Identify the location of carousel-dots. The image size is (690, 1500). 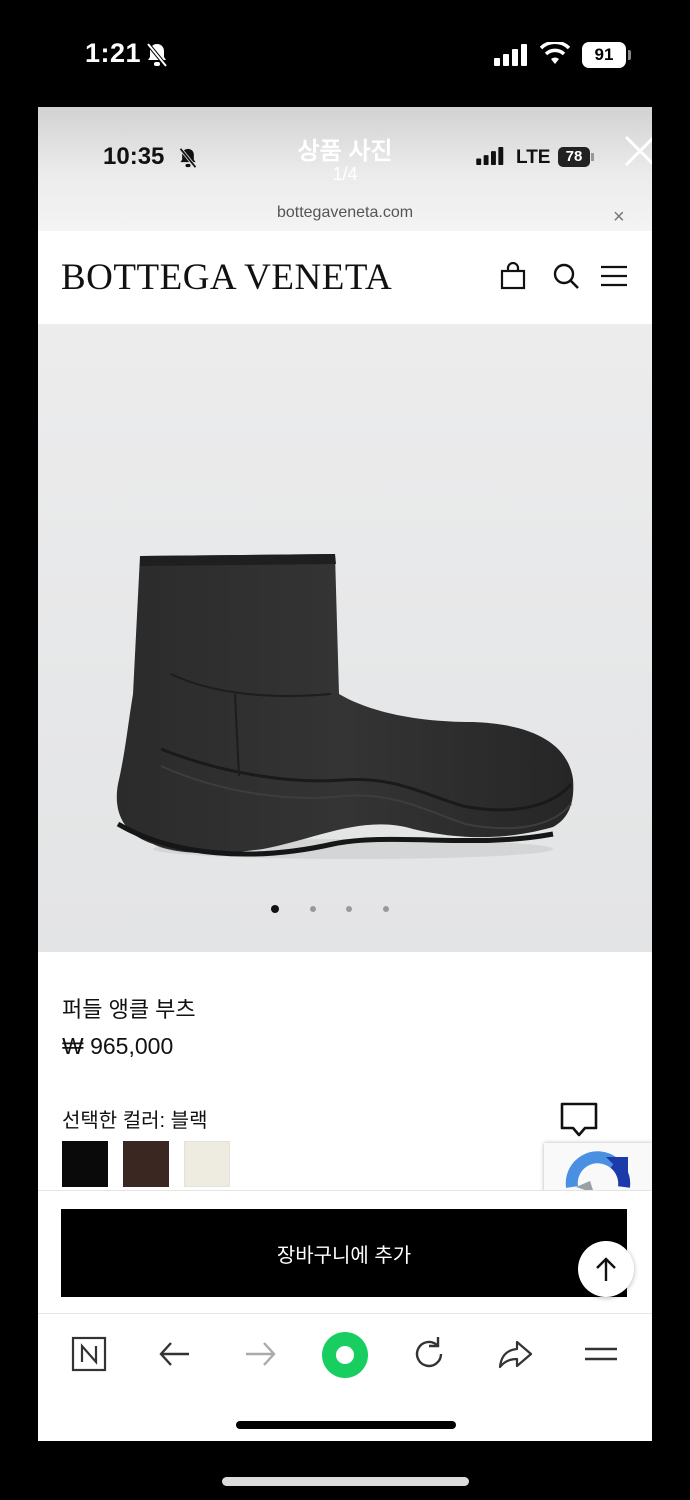
(348, 909).